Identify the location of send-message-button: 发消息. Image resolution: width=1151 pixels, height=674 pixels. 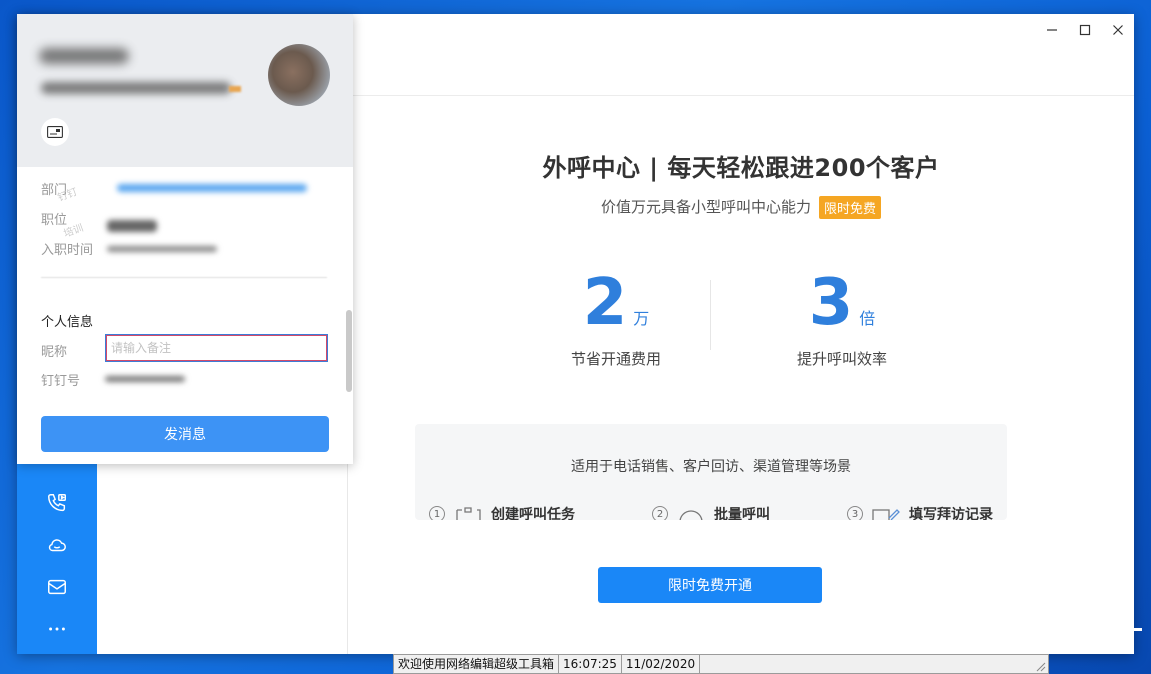
(185, 434).